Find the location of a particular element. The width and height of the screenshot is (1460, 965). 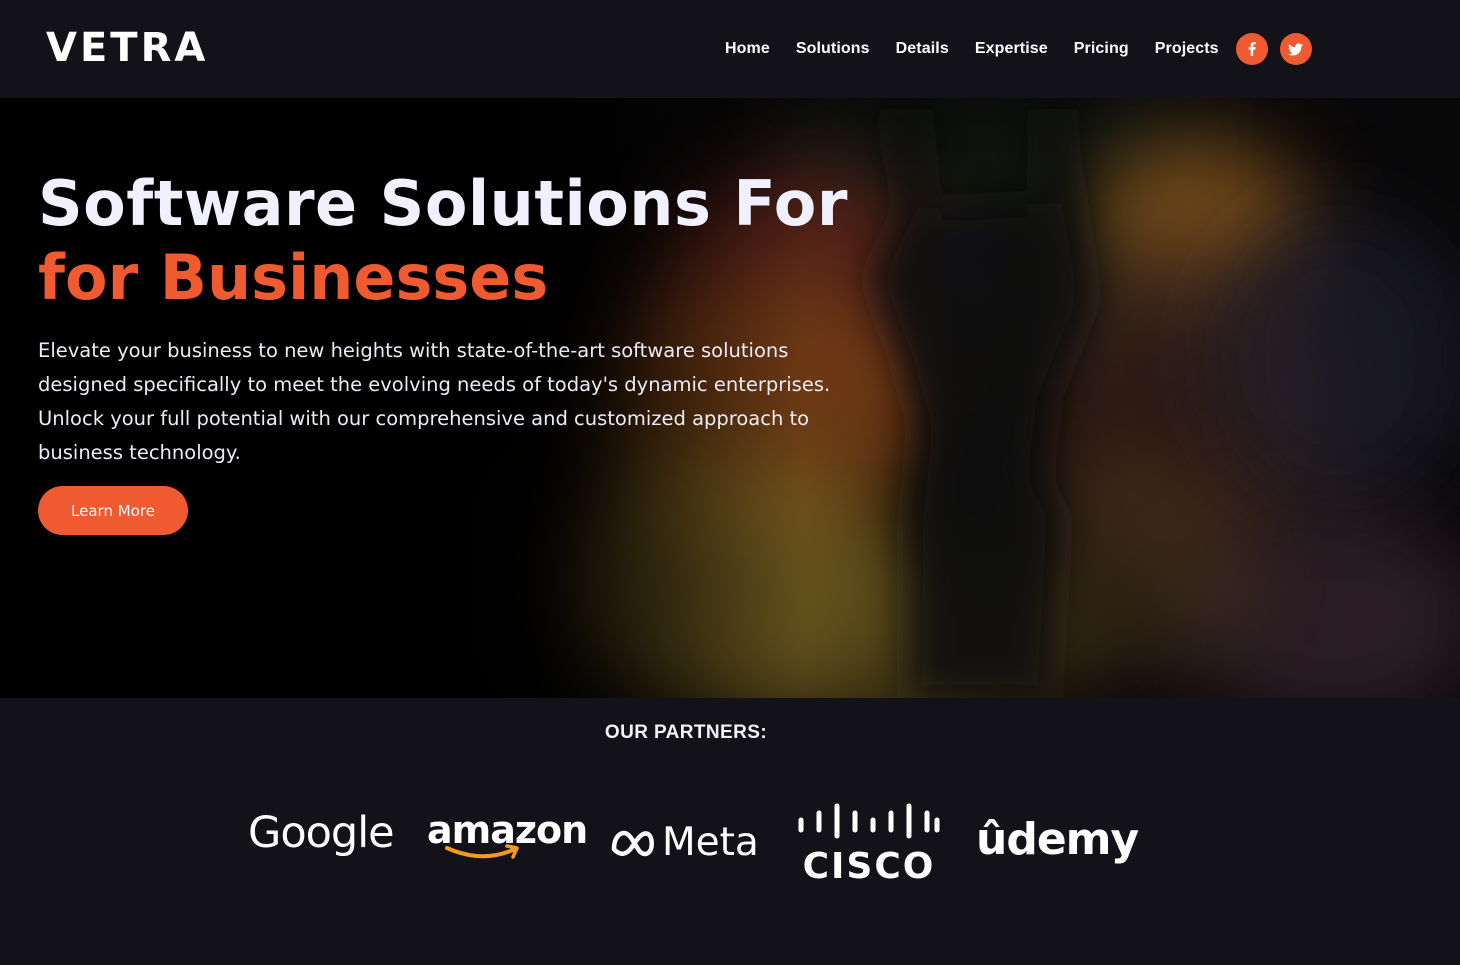

partner-logo-google: Google is located at coordinates (321, 833).